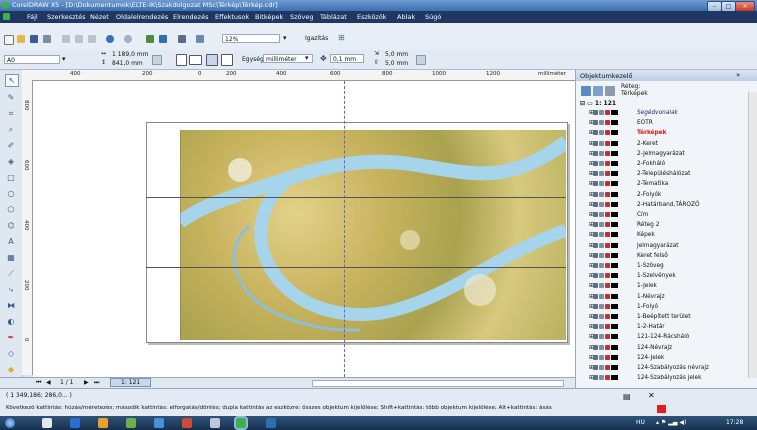 This screenshot has height=430, width=757. I want to click on layer-row: ⊞ Jelmagyarázat, so click(666, 246).